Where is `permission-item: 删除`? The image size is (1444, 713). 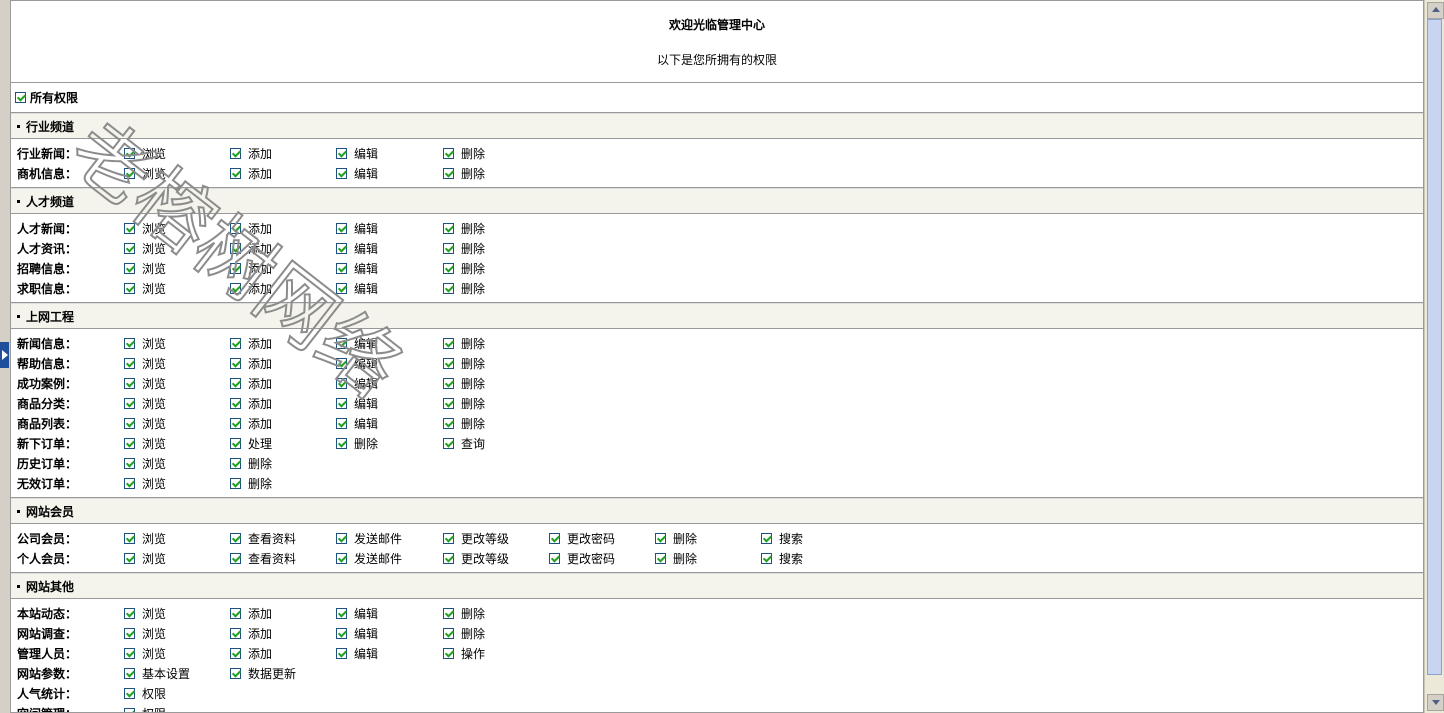
permission-item: 删除 is located at coordinates (464, 633).